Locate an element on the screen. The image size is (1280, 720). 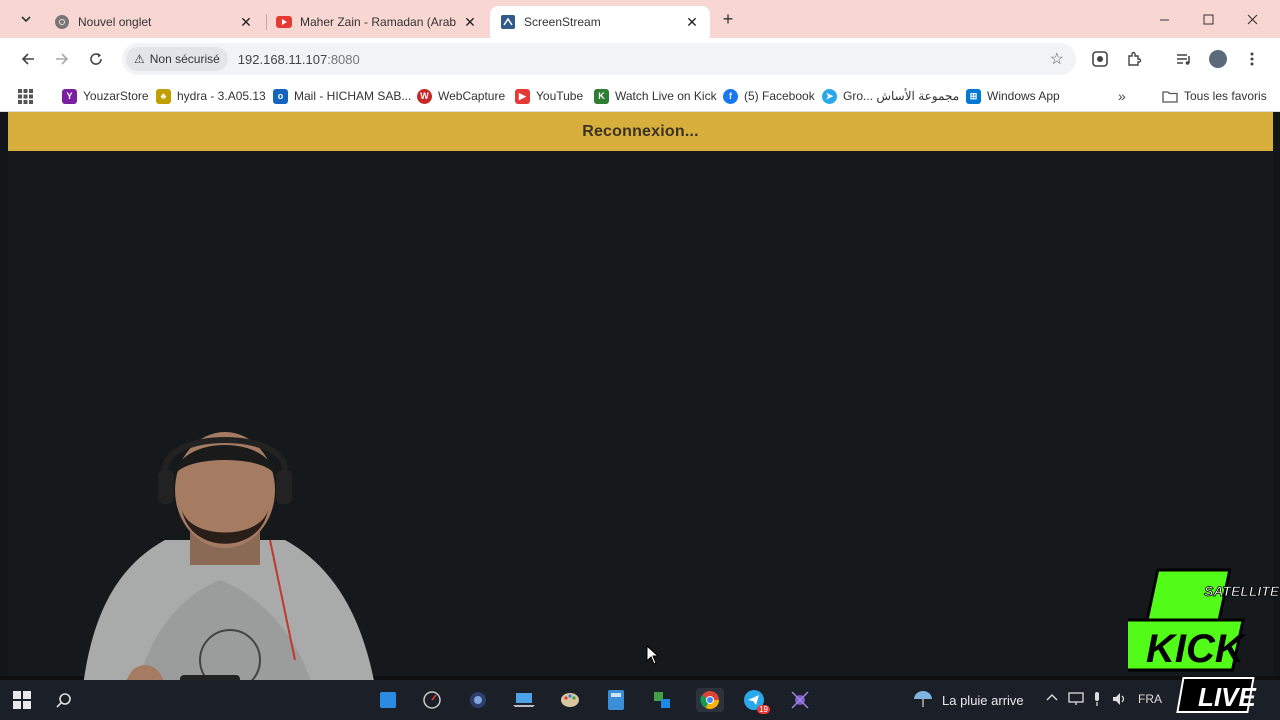
tab-search-button is located at coordinates (26, 19).